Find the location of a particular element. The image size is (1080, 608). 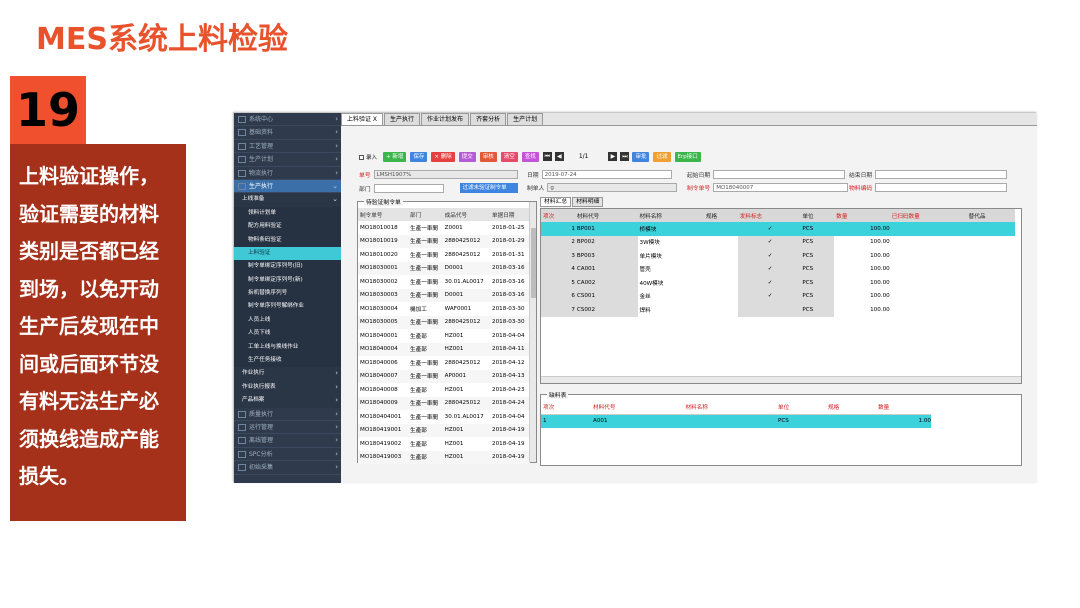

tab-item: 作业计划发布 is located at coordinates (445, 119).